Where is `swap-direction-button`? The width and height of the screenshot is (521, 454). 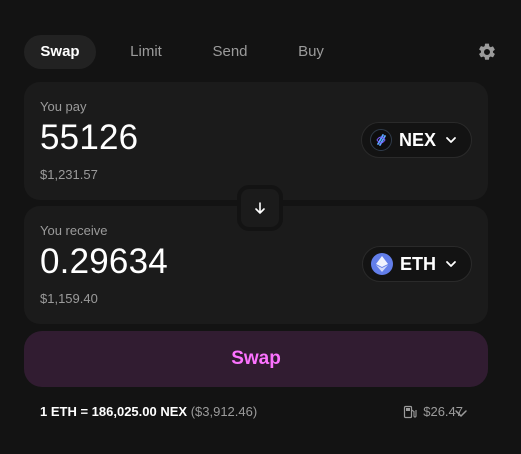 swap-direction-button is located at coordinates (260, 208).